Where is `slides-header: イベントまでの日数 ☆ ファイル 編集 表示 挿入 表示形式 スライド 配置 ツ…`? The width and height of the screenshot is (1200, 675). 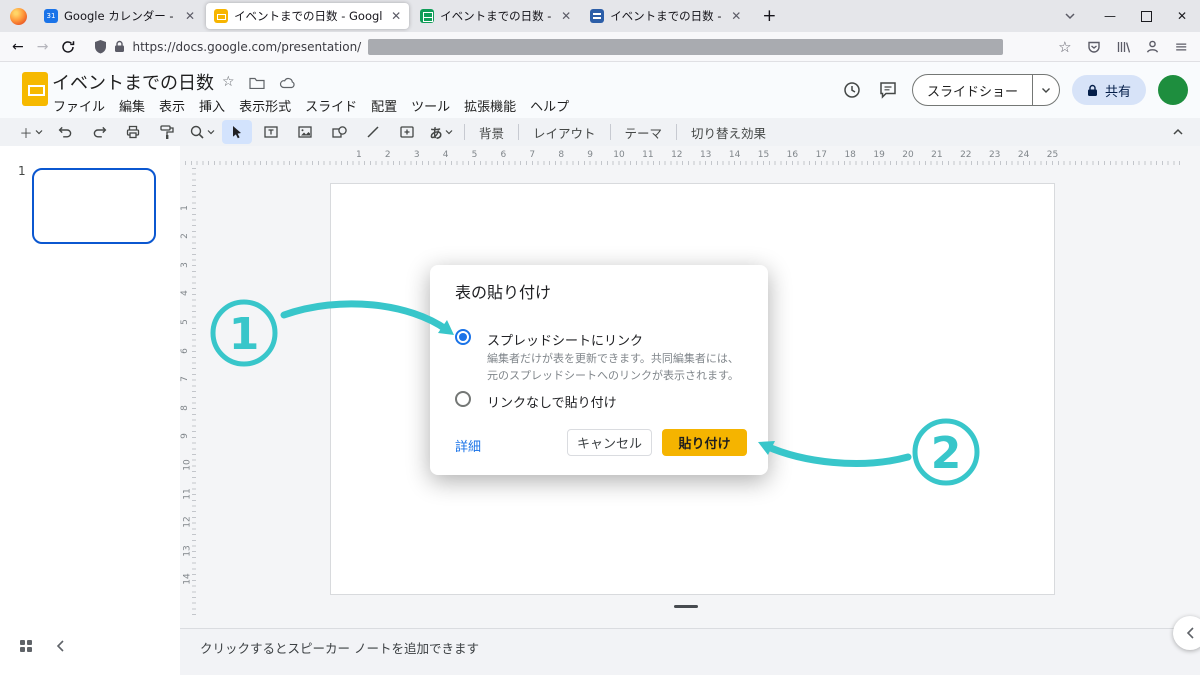 slides-header: イベントまでの日数 ☆ ファイル 編集 表示 挿入 表示形式 スライド 配置 ツ… is located at coordinates (600, 90).